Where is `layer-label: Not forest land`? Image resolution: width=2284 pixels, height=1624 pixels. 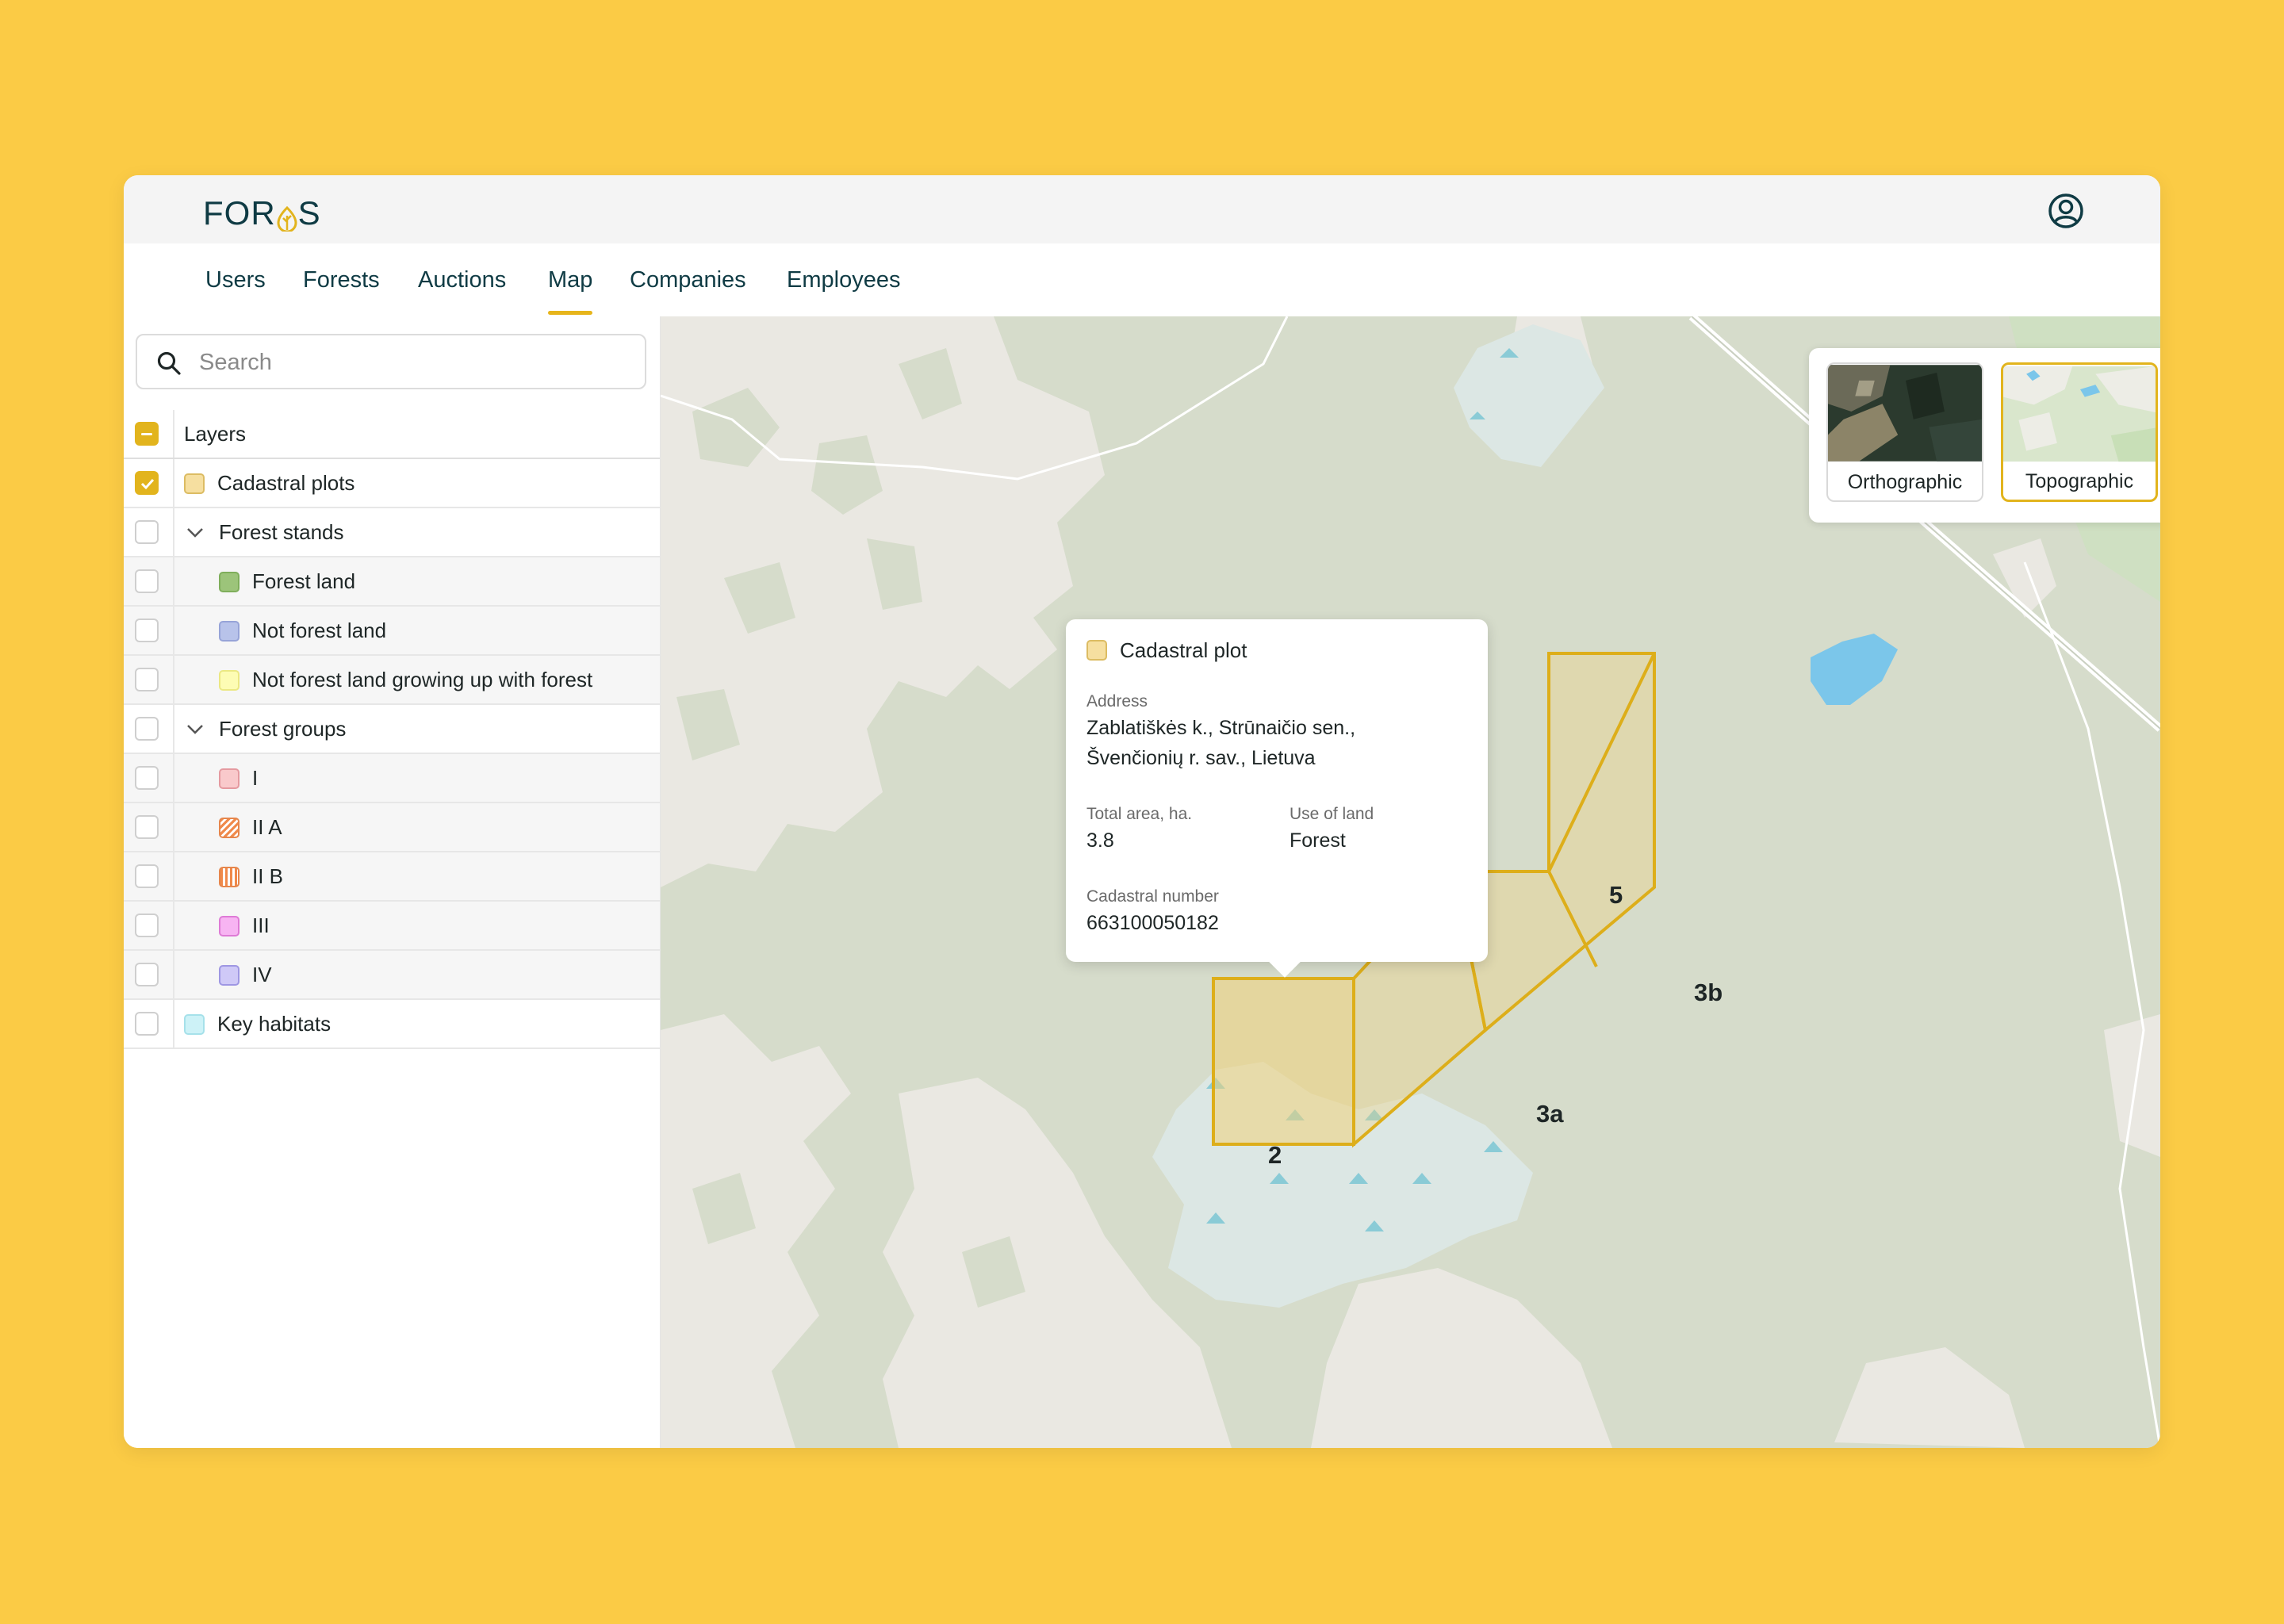
layer-label: Not forest land is located at coordinates (319, 630).